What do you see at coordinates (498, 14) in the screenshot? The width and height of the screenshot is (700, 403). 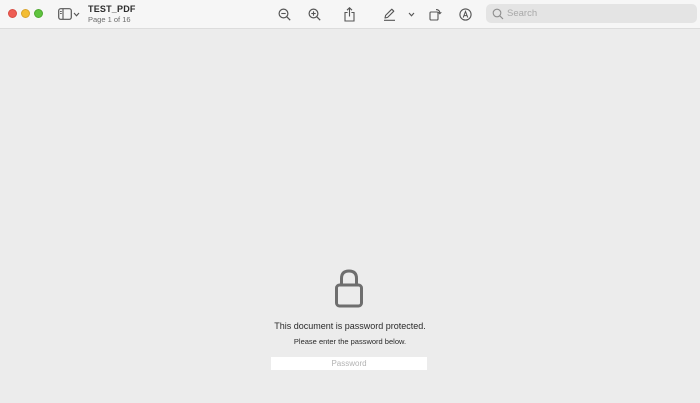 I see `search-icon` at bounding box center [498, 14].